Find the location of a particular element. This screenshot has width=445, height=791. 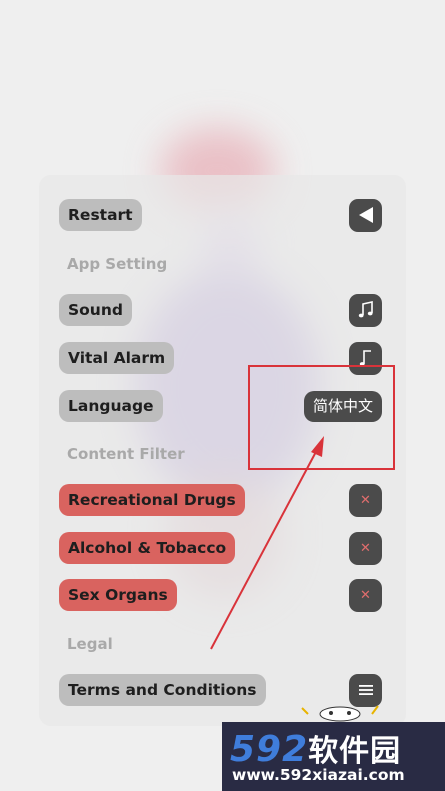

watermark-logo-text: 软件园 is located at coordinates (355, 751).